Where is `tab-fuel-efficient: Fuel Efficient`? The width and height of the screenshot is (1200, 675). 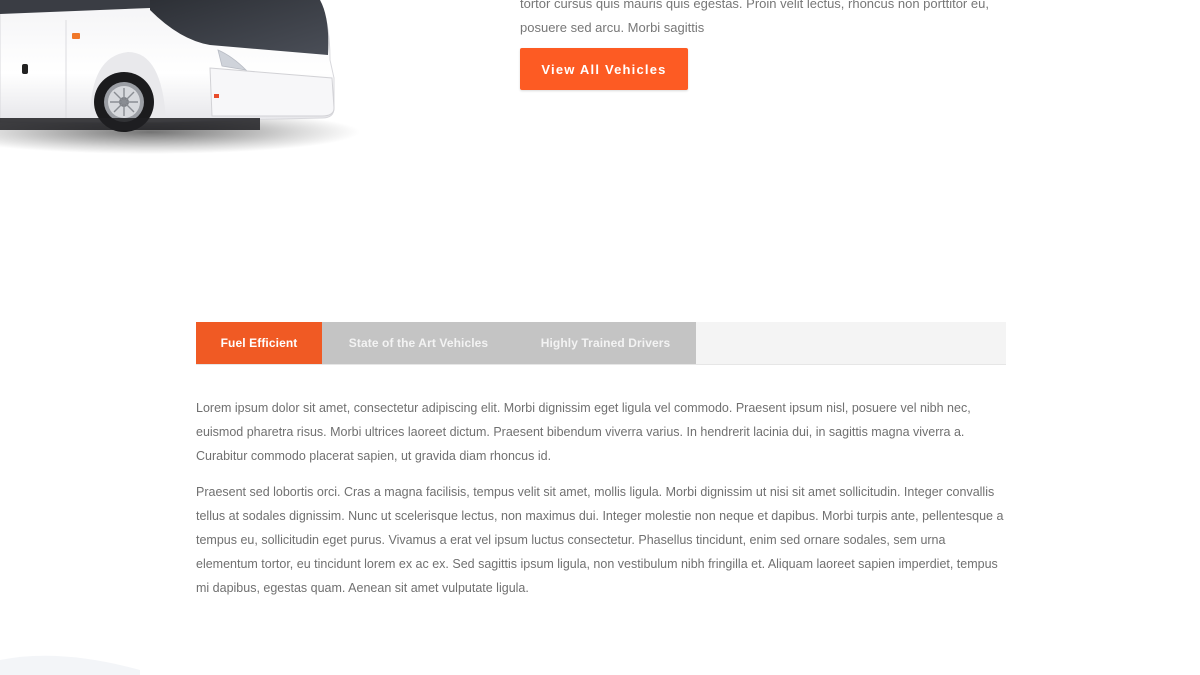
tab-fuel-efficient: Fuel Efficient is located at coordinates (259, 343).